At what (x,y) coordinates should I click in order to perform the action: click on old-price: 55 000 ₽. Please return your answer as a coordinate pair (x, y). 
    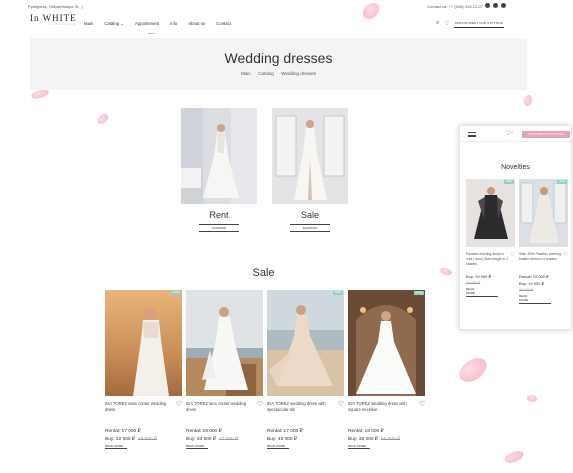
    Looking at the image, I should click on (391, 439).